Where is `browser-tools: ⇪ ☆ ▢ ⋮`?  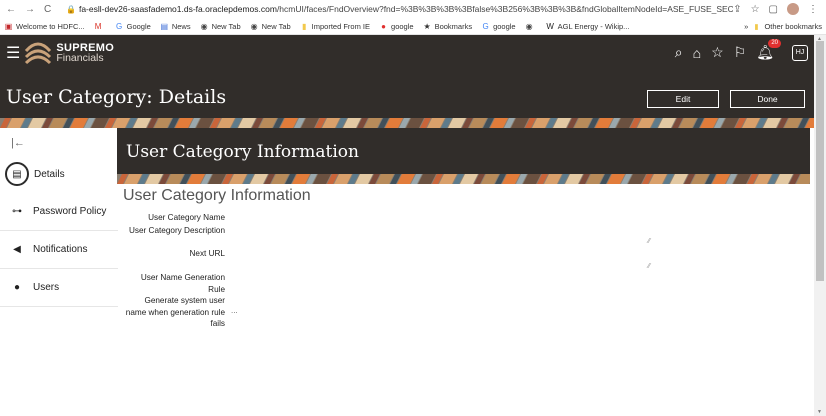 browser-tools: ⇪ ☆ ▢ ⋮ is located at coordinates (779, 9).